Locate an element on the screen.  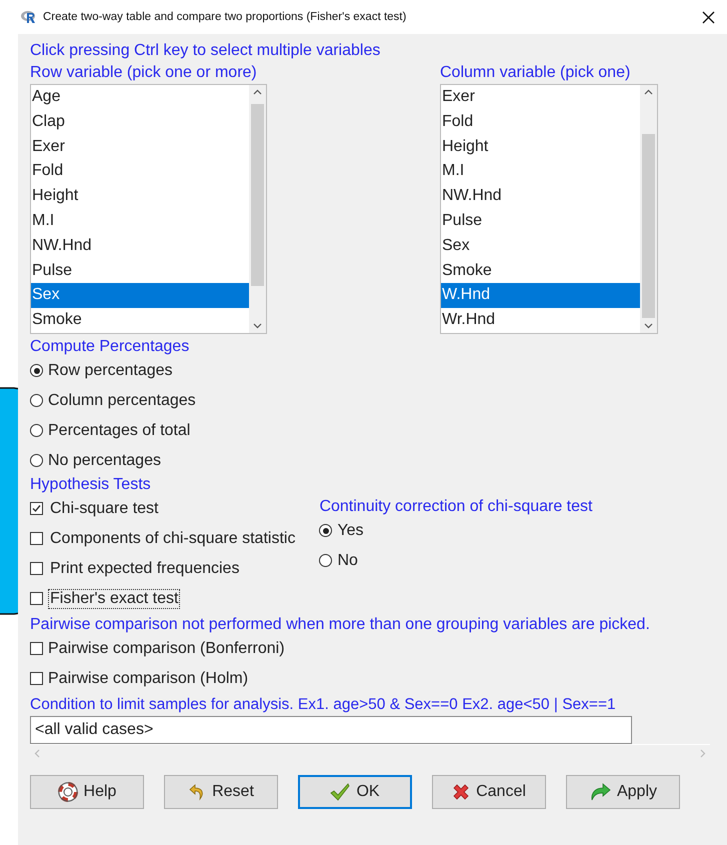
note-text: Pairwise comparison not performed when more than one grouping variables are picked. is located at coordinates (340, 625).